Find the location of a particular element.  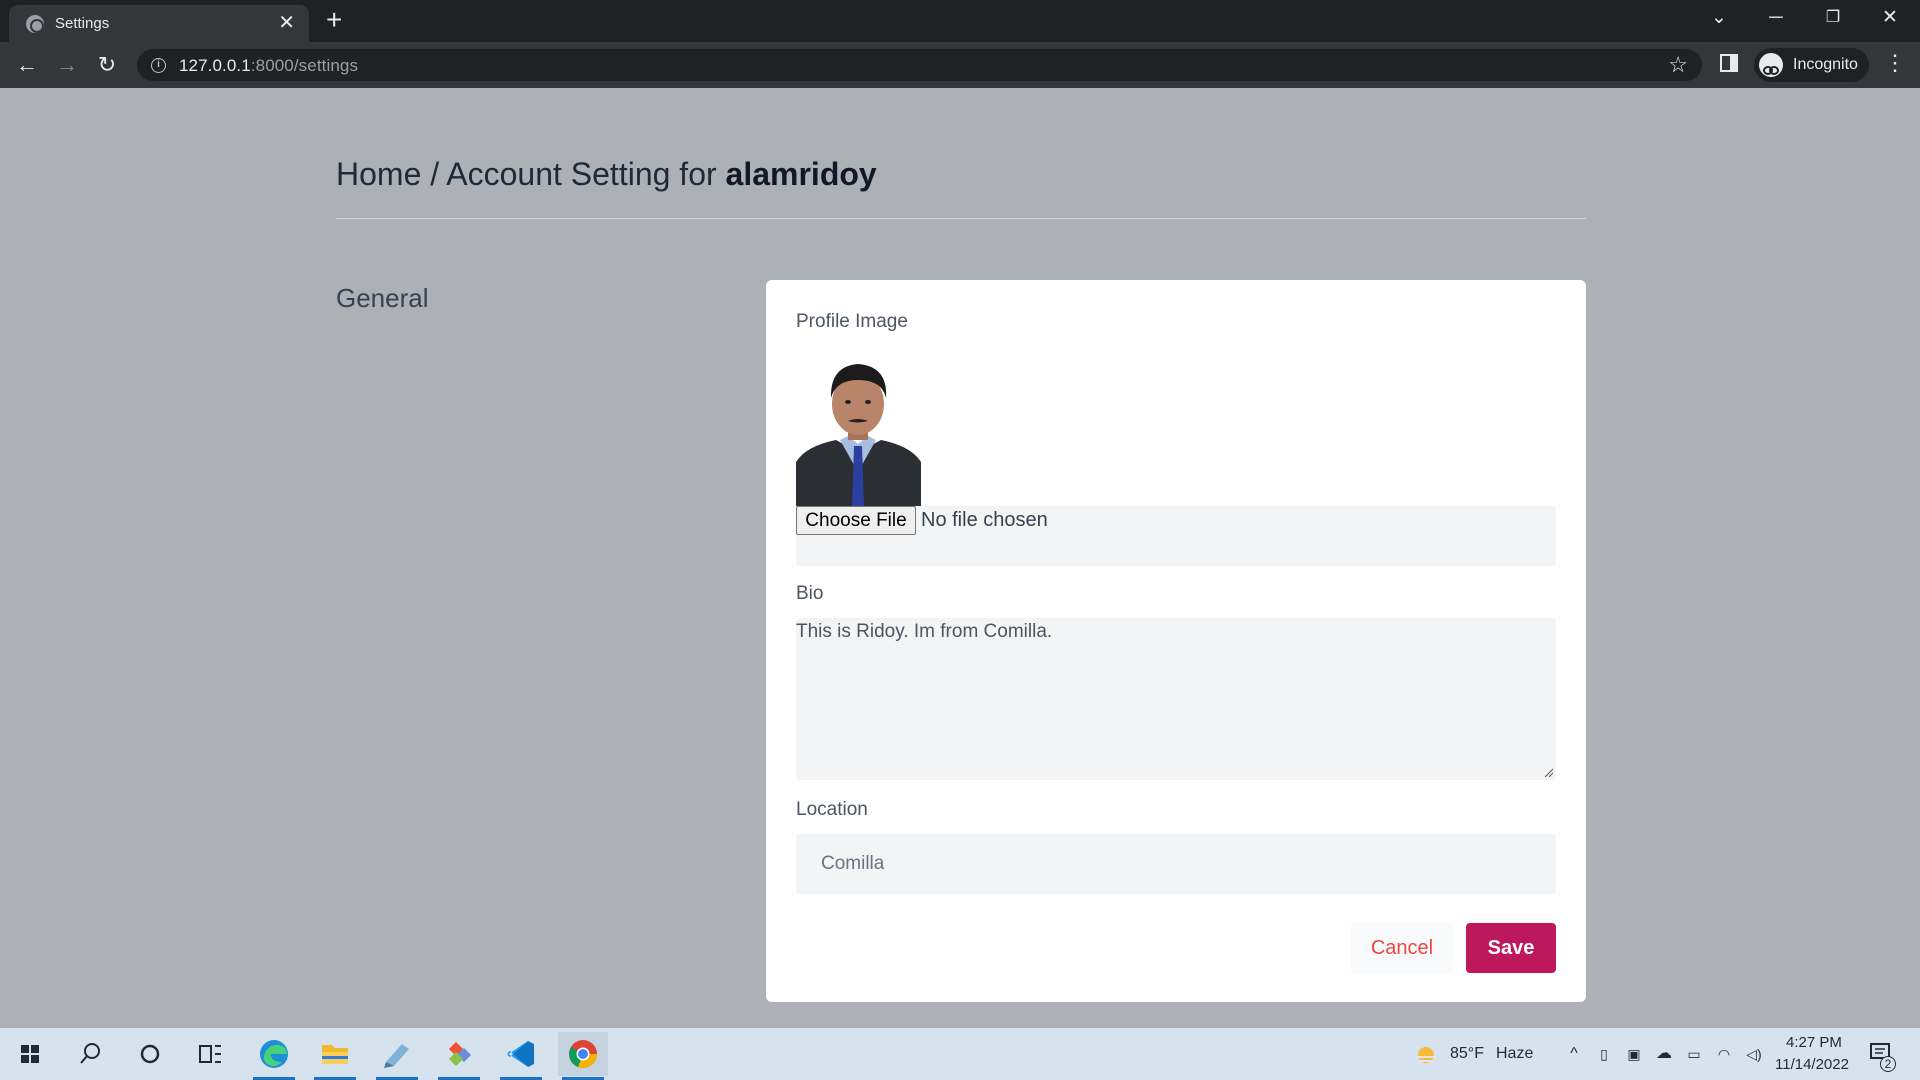

header-divider is located at coordinates (961, 218).